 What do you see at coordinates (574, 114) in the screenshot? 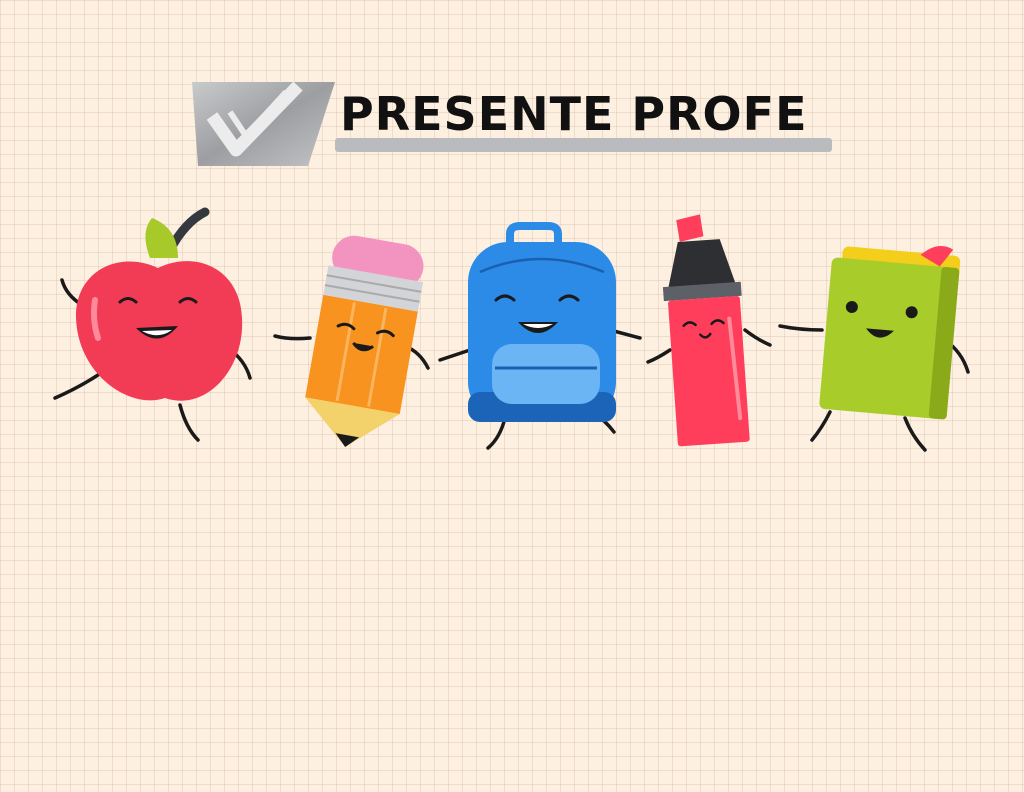
I see `brand-title: PRESENTE PROFE` at bounding box center [574, 114].